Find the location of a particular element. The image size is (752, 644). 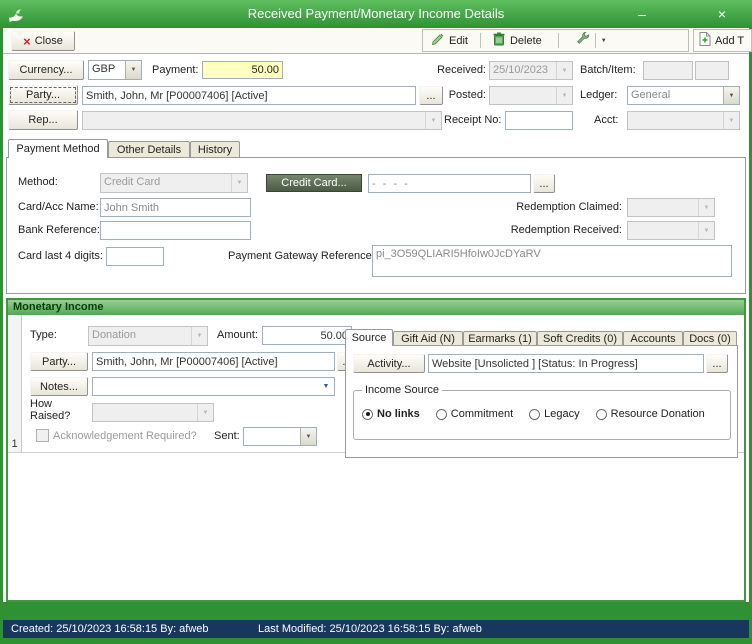

rep-select is located at coordinates (262, 120).